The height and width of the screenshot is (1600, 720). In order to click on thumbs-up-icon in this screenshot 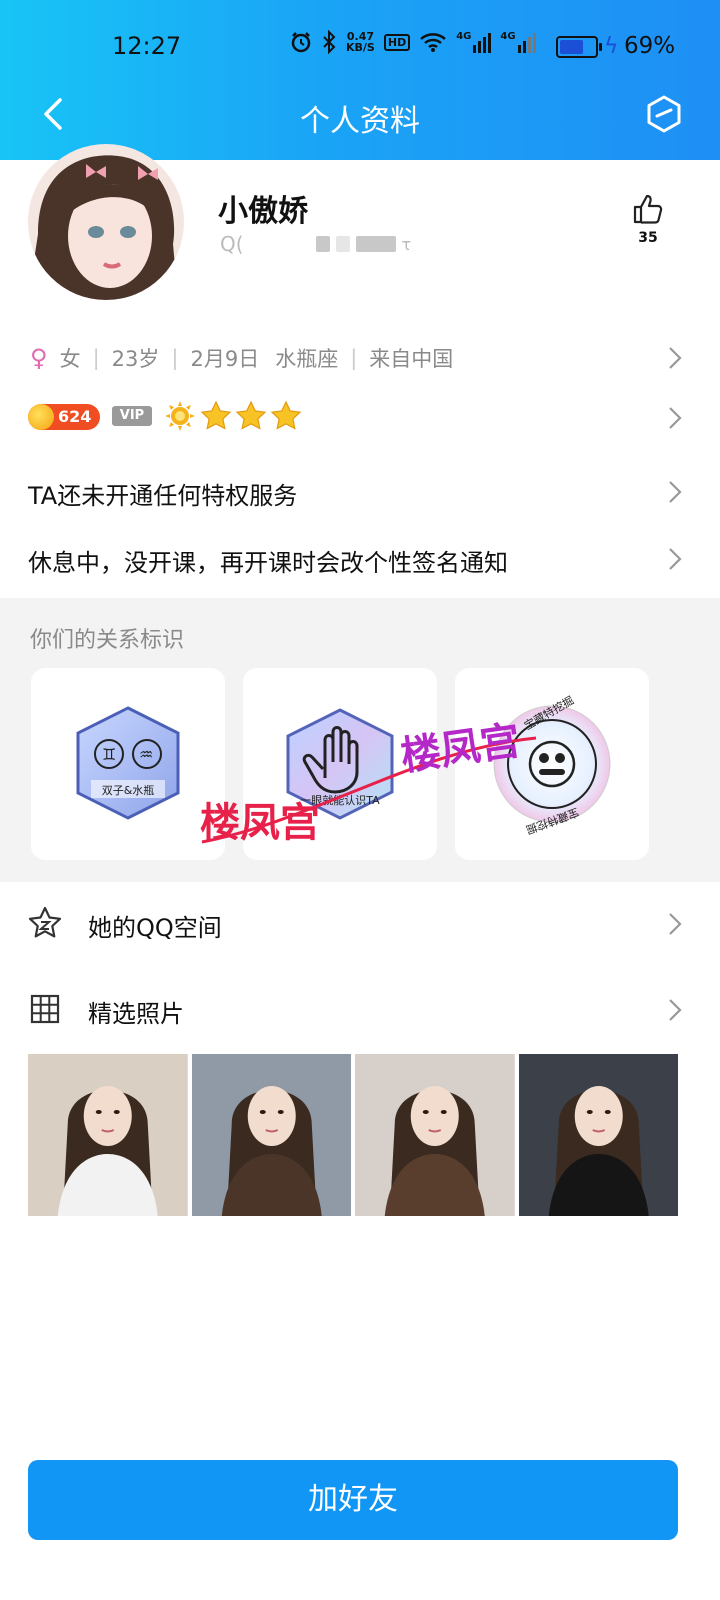, I will do `click(648, 209)`.